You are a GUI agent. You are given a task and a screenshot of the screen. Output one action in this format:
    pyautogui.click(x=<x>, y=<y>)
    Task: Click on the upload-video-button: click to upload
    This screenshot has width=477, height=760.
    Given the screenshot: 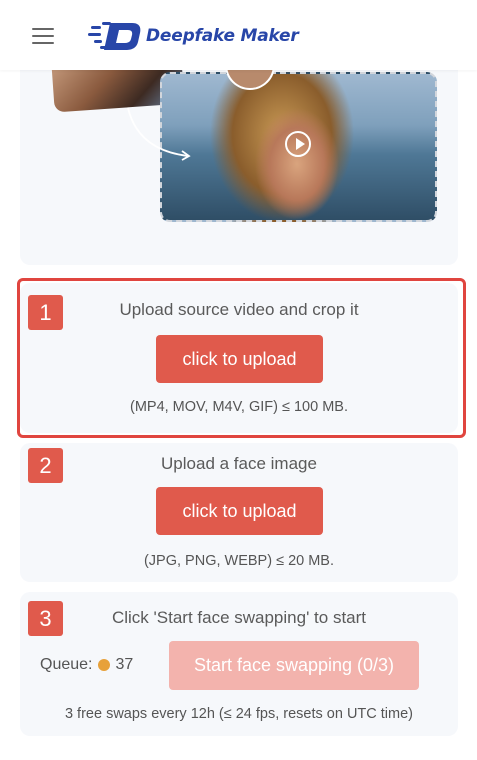 What is the action you would take?
    pyautogui.click(x=239, y=359)
    